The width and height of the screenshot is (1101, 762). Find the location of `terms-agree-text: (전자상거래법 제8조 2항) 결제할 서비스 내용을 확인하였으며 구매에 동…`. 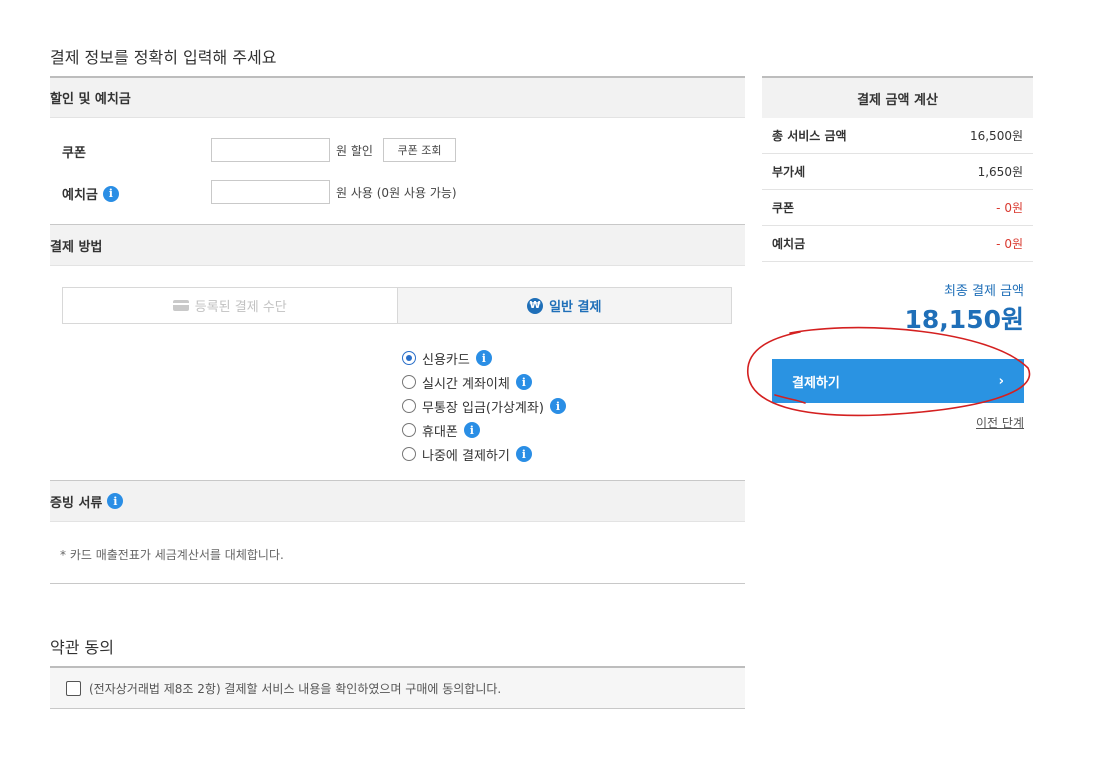

terms-agree-text: (전자상거래법 제8조 2항) 결제할 서비스 내용을 확인하였으며 구매에 동… is located at coordinates (295, 688).